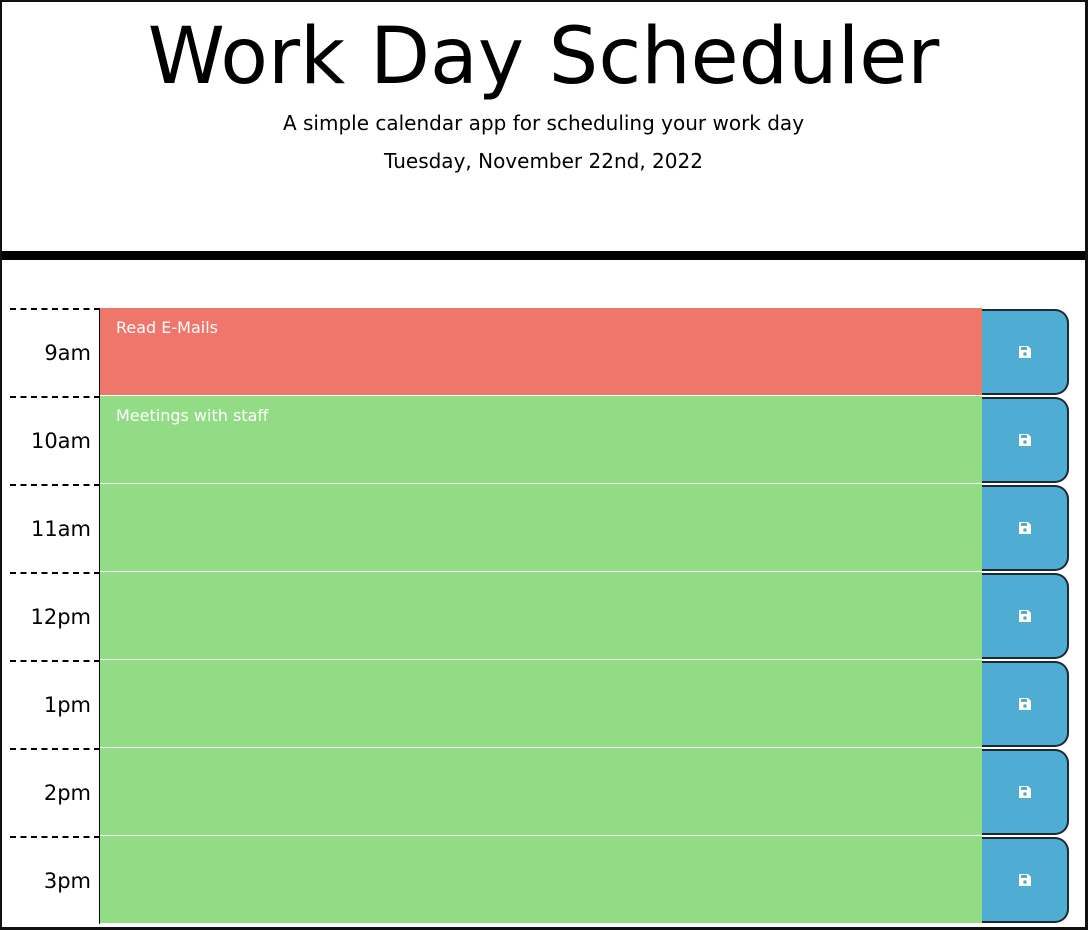  What do you see at coordinates (55, 880) in the screenshot?
I see `hour-label: 3pm` at bounding box center [55, 880].